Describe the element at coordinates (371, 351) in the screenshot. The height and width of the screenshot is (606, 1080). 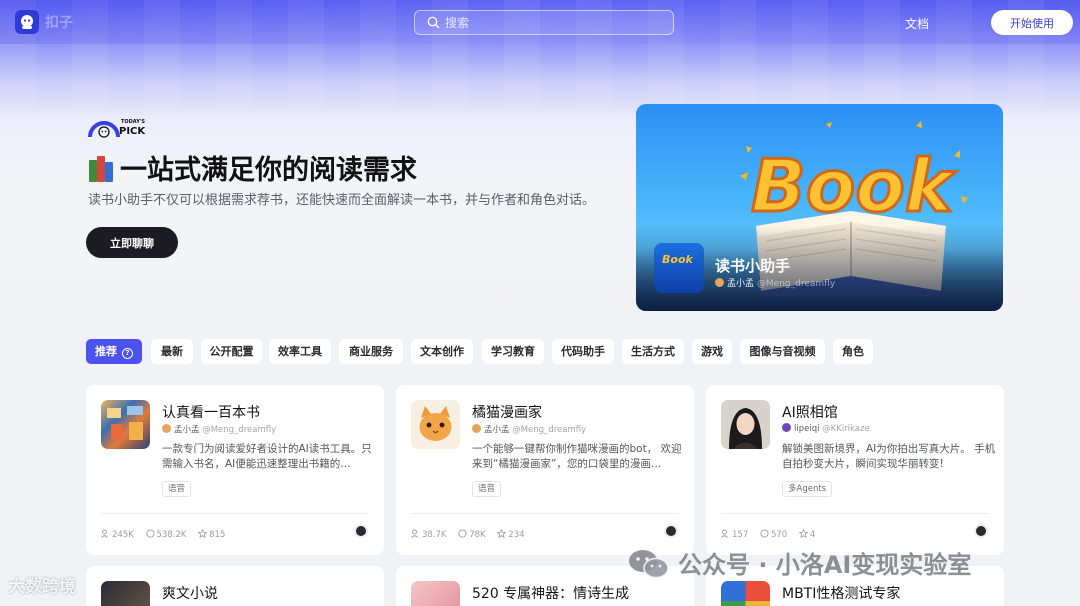
I see `tab-business: 商业服务` at that location.